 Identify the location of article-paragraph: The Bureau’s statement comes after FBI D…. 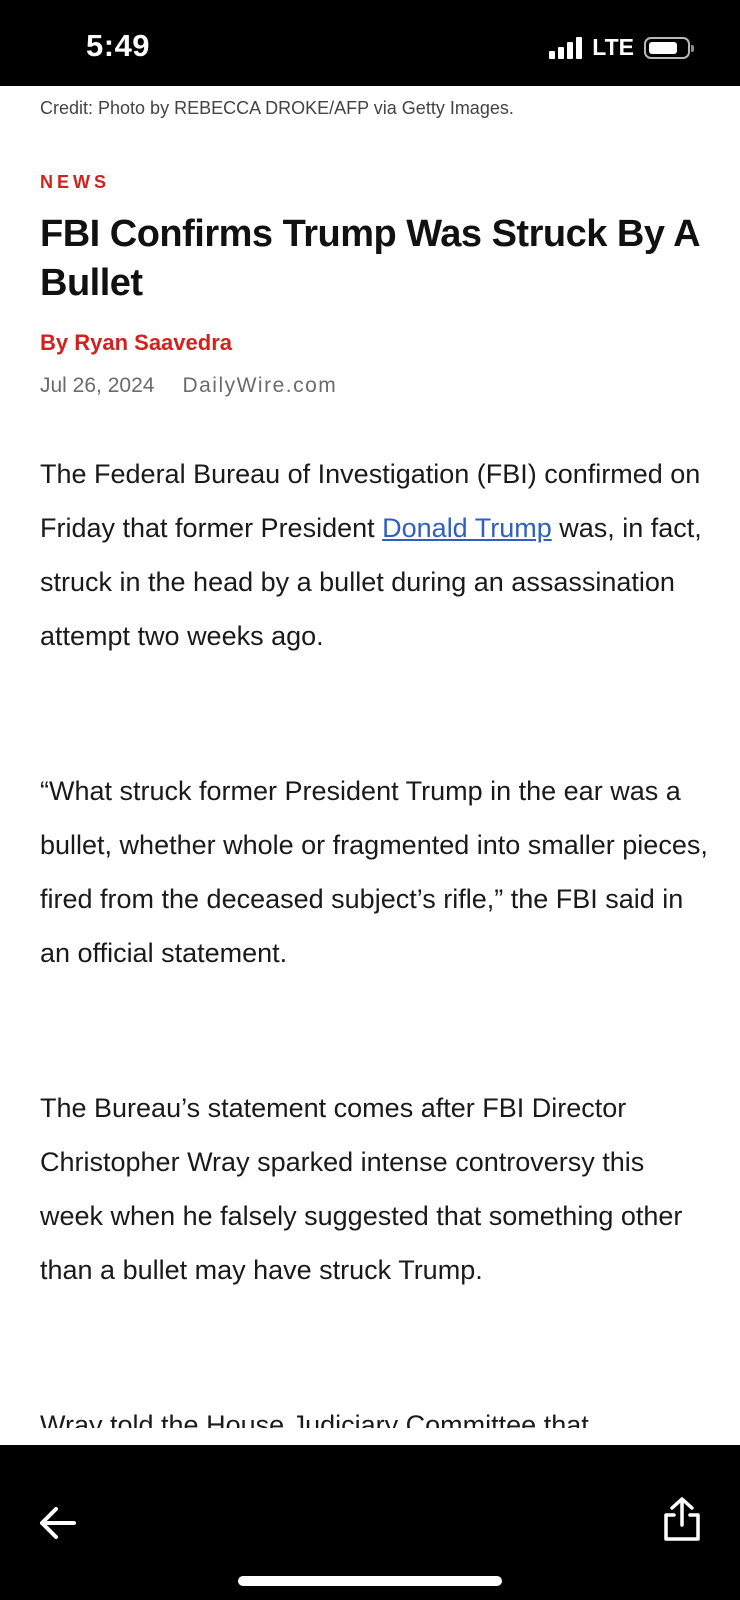
(361, 1189).